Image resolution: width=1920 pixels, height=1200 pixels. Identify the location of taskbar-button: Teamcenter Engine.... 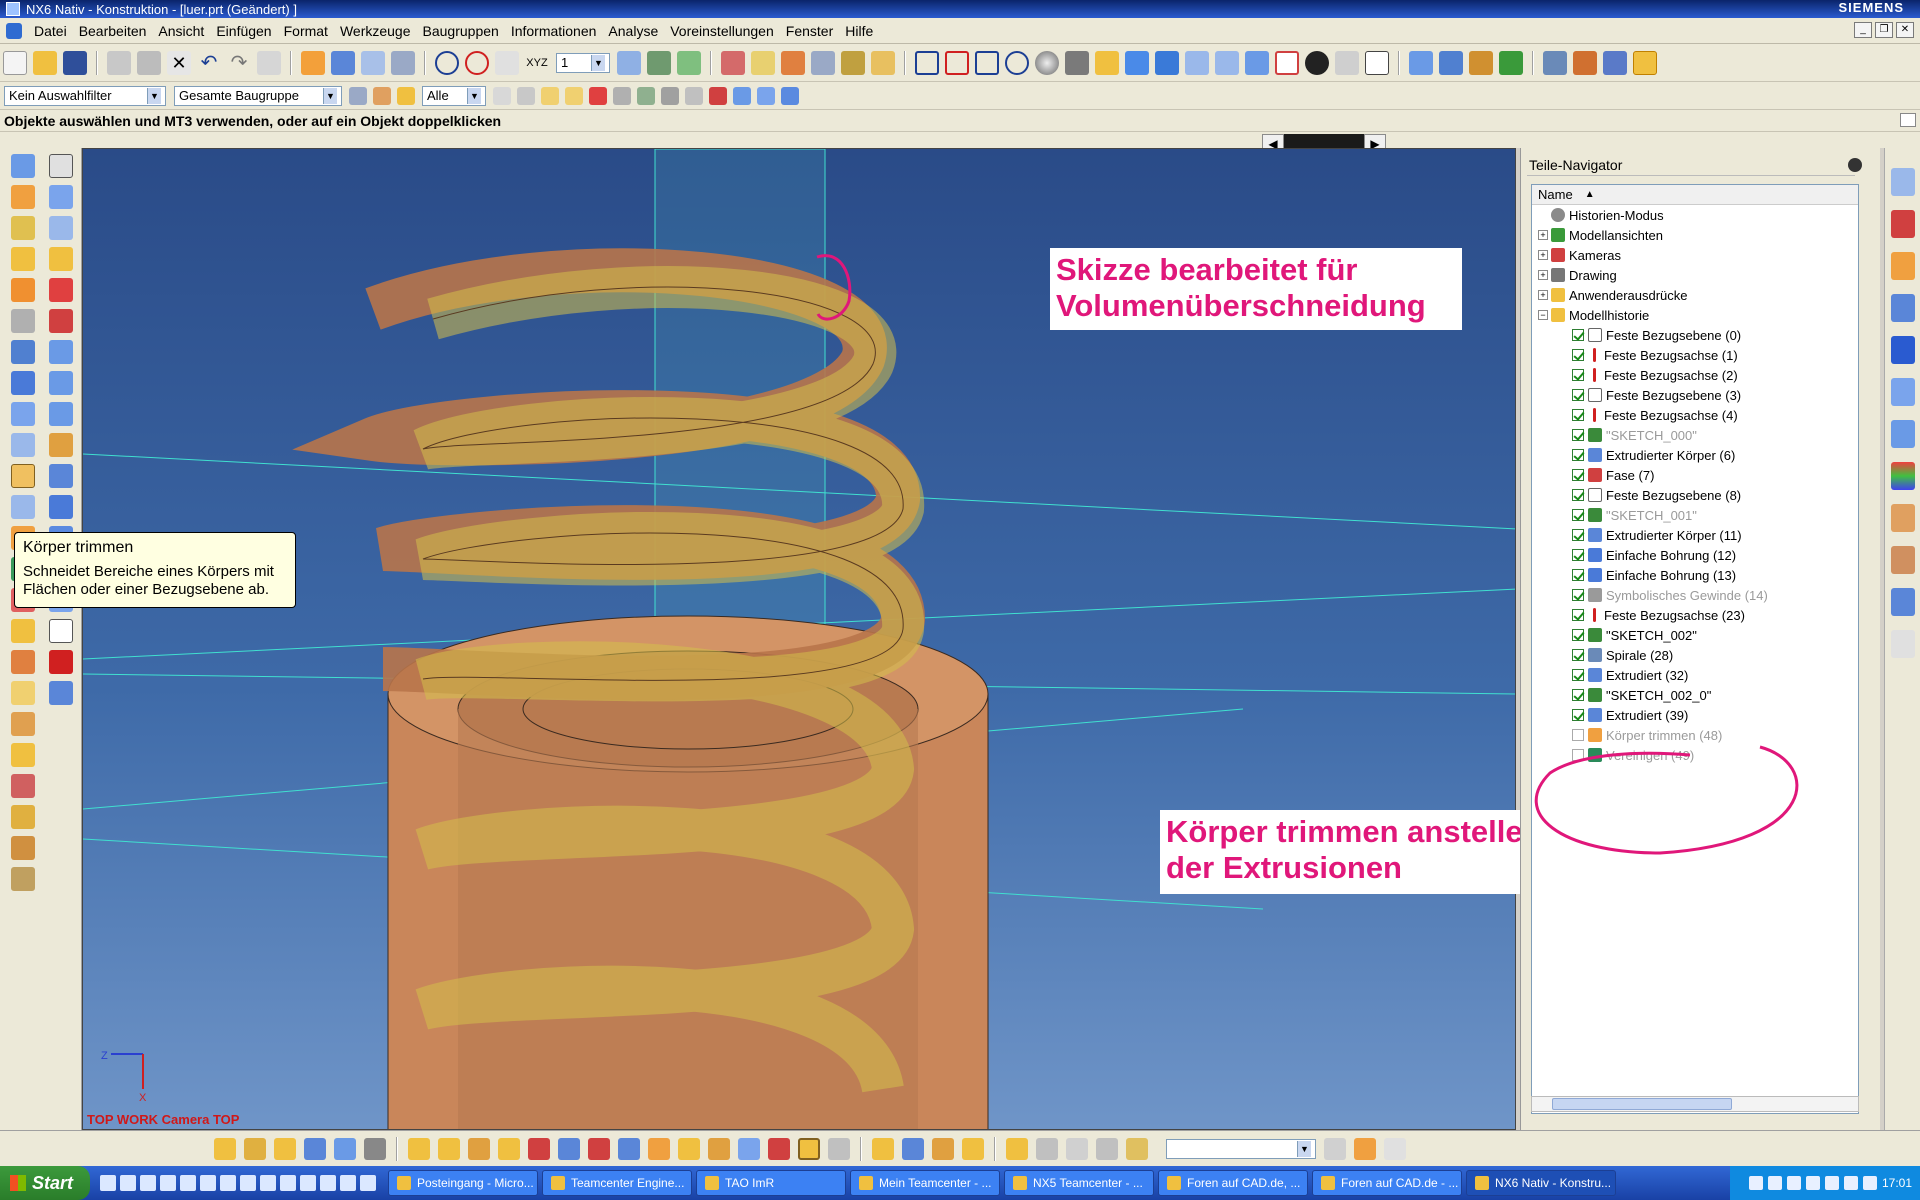
(617, 1183).